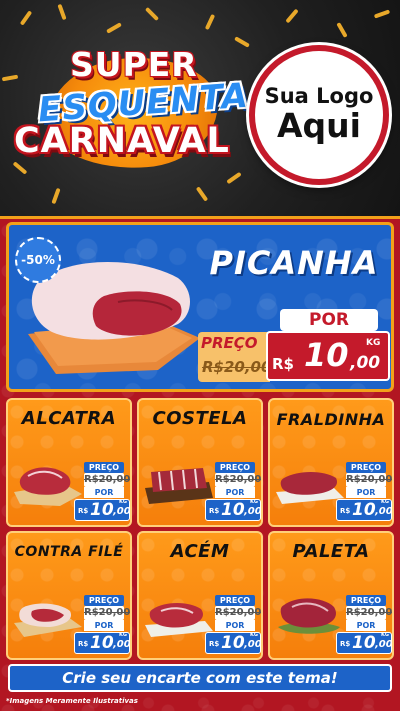 This screenshot has width=400, height=711. What do you see at coordinates (69, 552) in the screenshot?
I see `product-name: CONTRA FILÉ` at bounding box center [69, 552].